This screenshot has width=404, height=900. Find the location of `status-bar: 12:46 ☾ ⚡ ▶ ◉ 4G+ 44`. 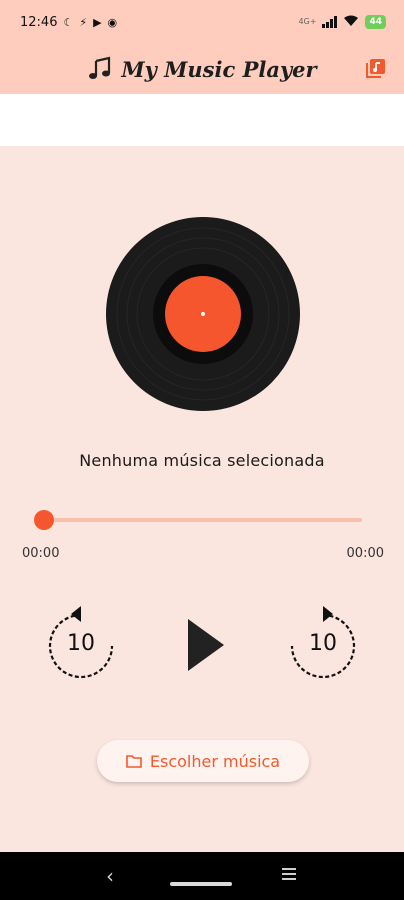

status-bar: 12:46 ☾ ⚡ ▶ ◉ 4G+ 44 is located at coordinates (202, 22).